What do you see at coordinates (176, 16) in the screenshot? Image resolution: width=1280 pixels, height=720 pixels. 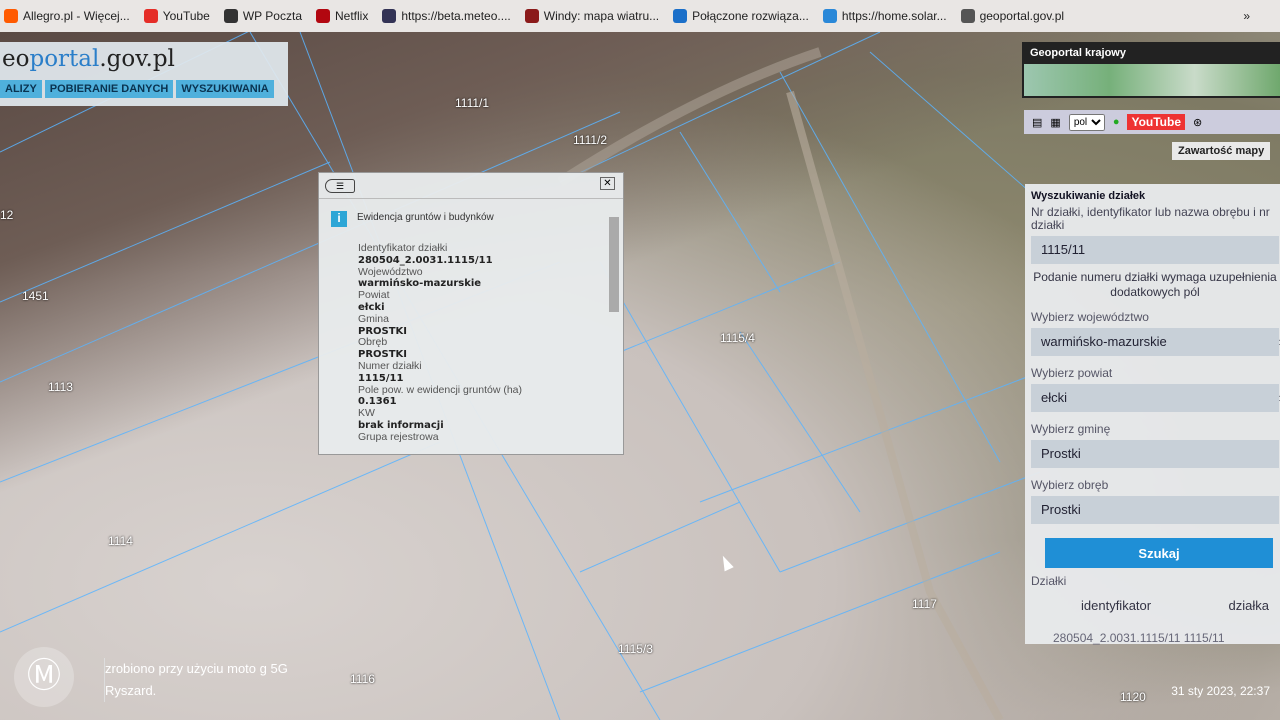 I see `bookmark-item: YouTube` at bounding box center [176, 16].